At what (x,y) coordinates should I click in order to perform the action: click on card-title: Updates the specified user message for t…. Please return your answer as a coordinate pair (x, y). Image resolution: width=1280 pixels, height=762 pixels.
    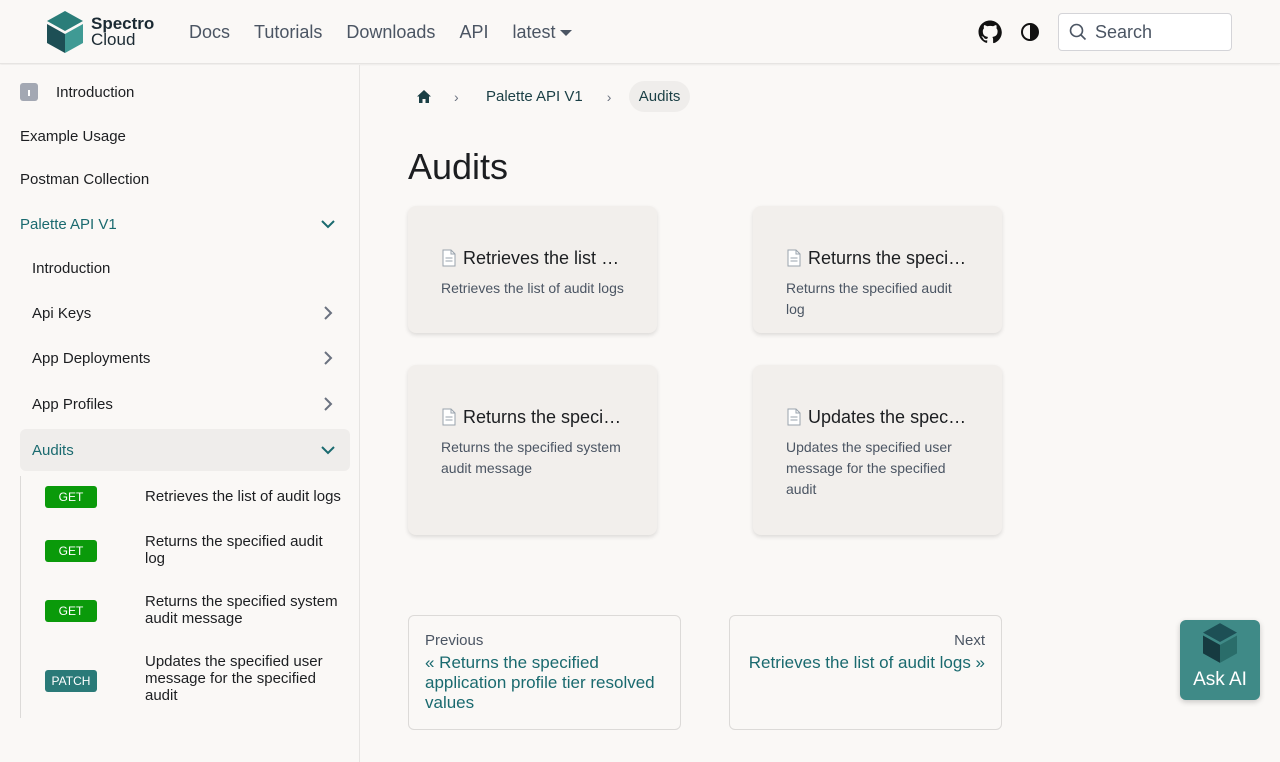
    Looking at the image, I should click on (889, 416).